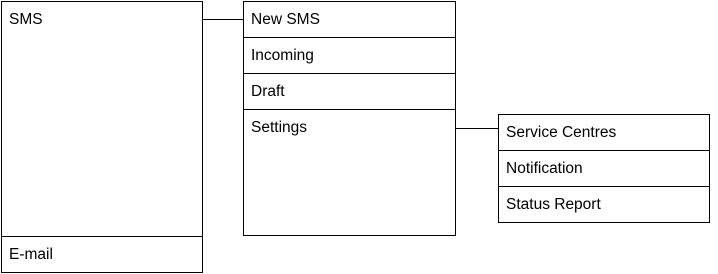 Image resolution: width=718 pixels, height=274 pixels. Describe the element at coordinates (553, 204) in the screenshot. I see `menu-item-label: Status Report` at that location.